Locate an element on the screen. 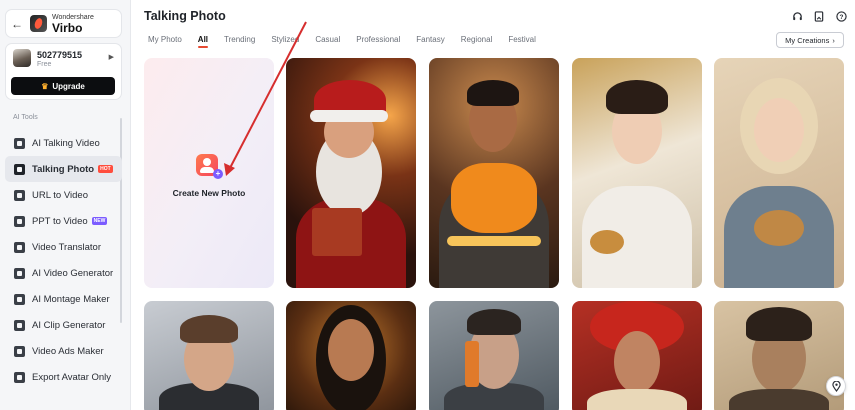  brand-name: Virbo is located at coordinates (67, 27).